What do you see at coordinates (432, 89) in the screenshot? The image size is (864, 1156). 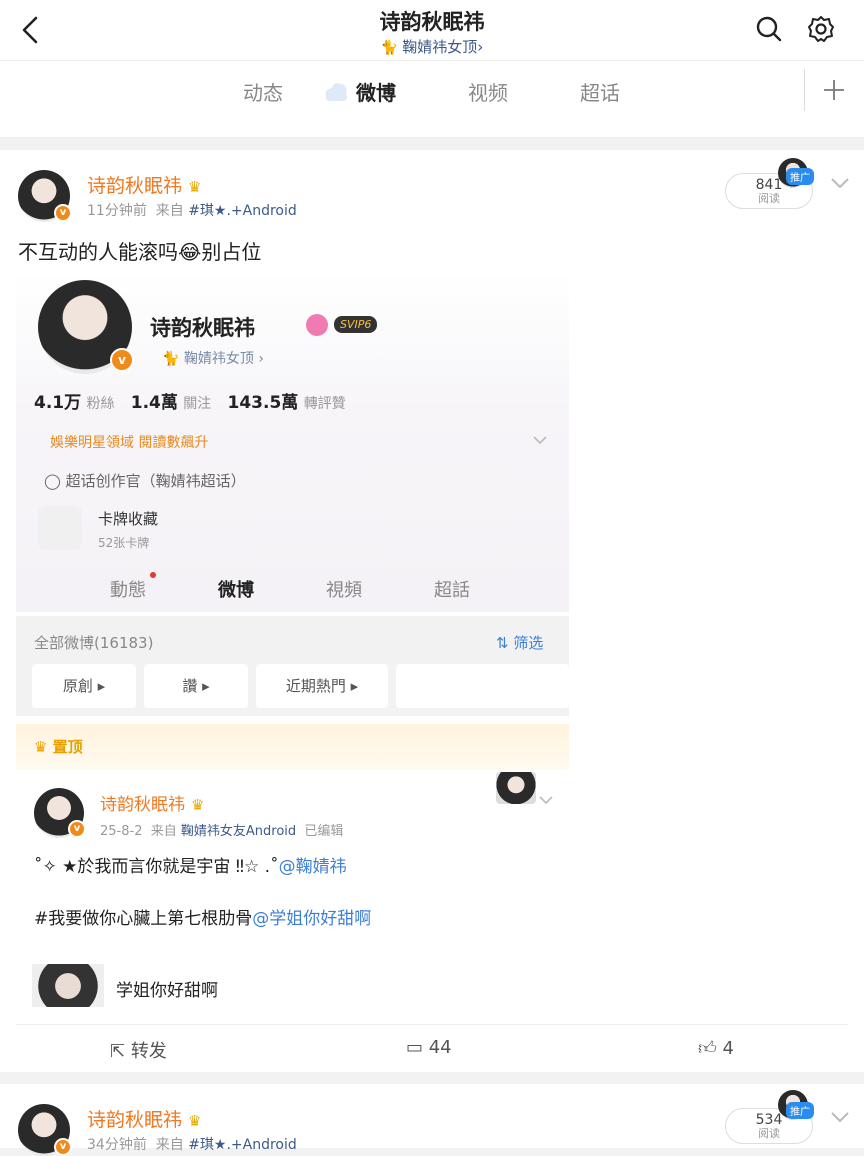 I see `profile-tabs: 动态 微博 视频 超话` at bounding box center [432, 89].